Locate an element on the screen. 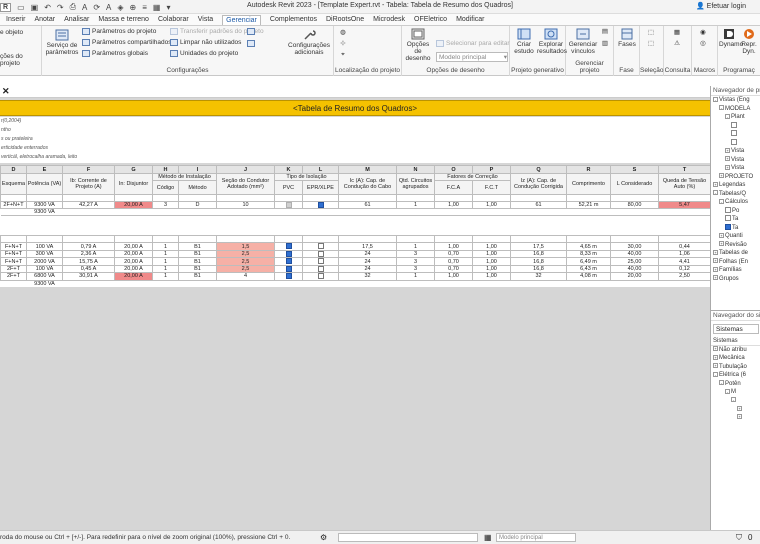 The height and width of the screenshot is (544, 760). cell-R: 4,65 m is located at coordinates (588, 246).